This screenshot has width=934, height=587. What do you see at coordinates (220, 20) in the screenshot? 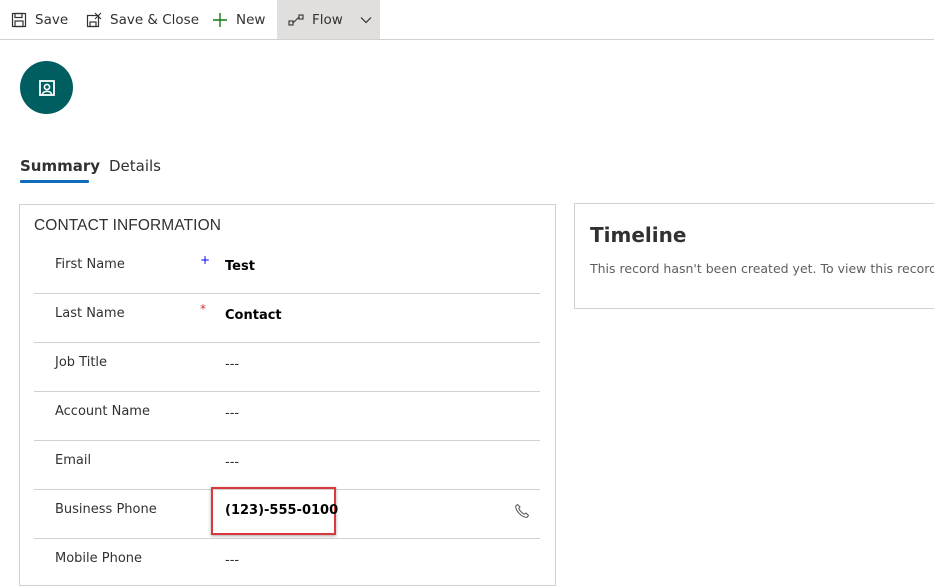
I see `plus-icon` at bounding box center [220, 20].